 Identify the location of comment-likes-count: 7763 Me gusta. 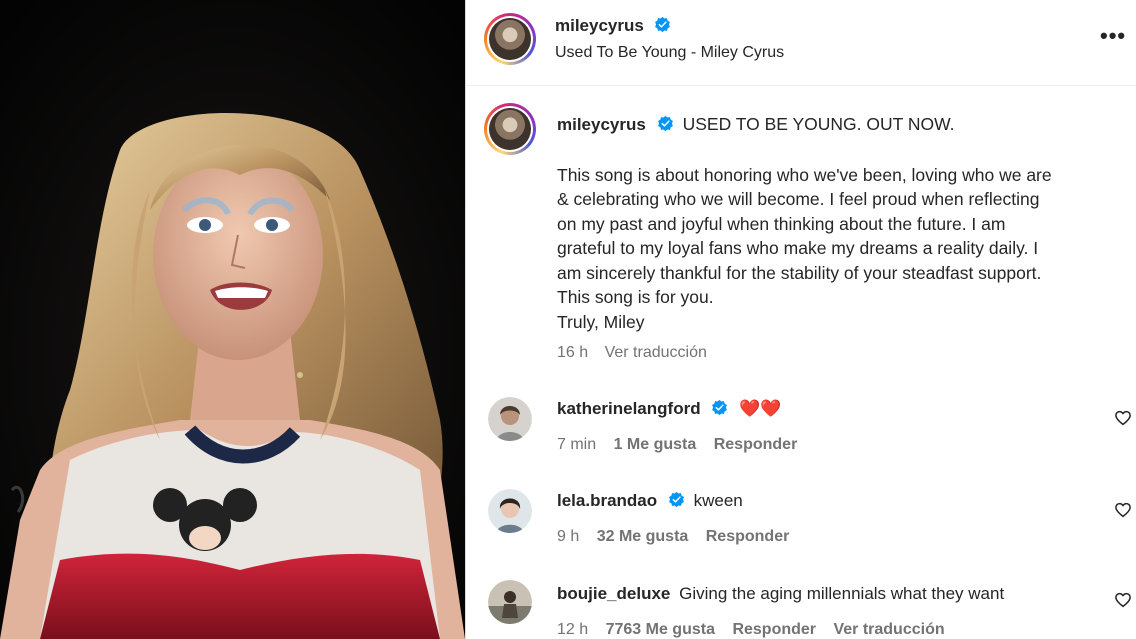
(660, 629).